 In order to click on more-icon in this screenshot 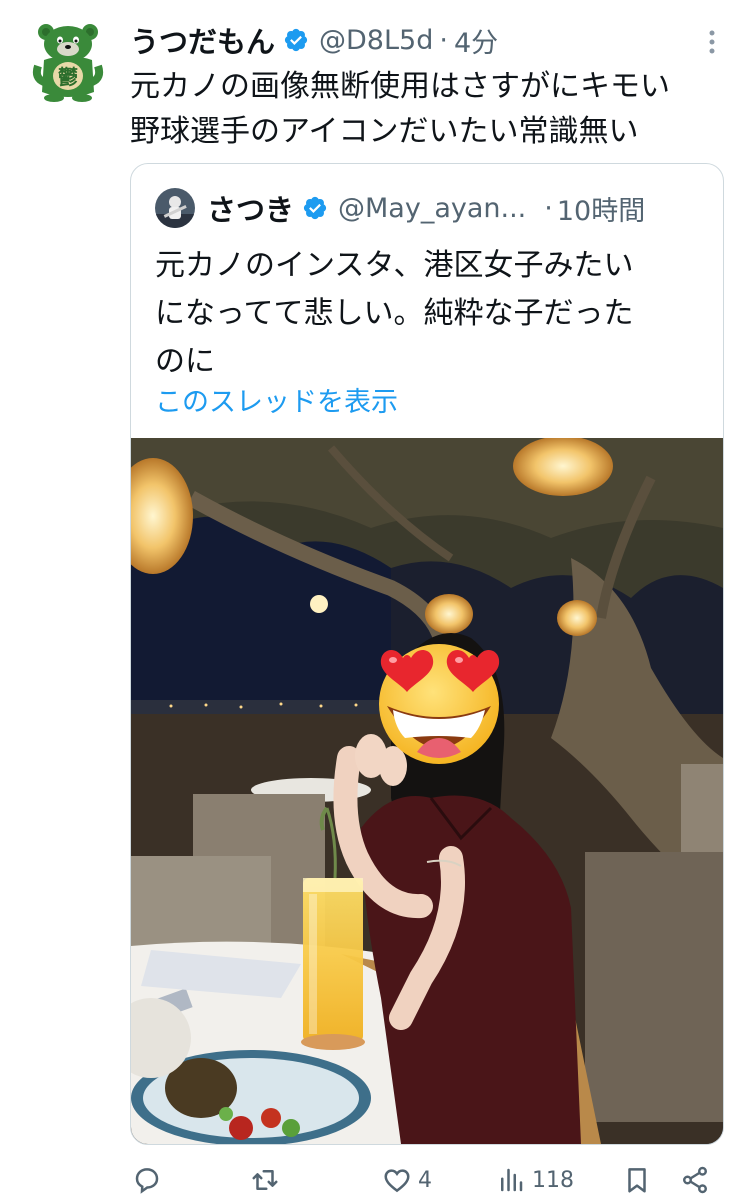, I will do `click(712, 42)`.